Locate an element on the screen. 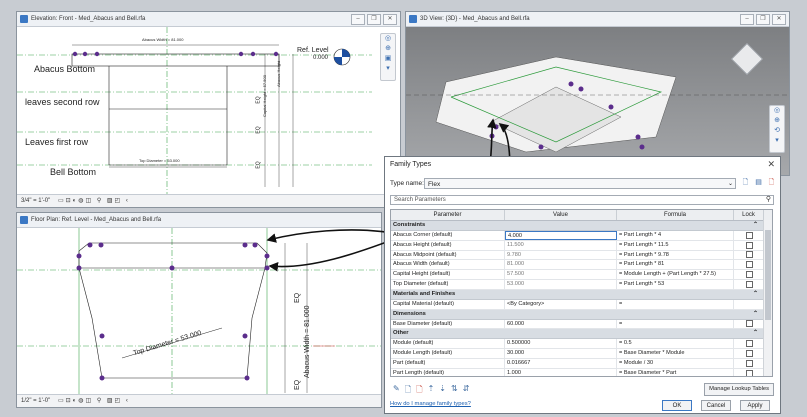 The height and width of the screenshot is (417, 807). view-scale: 1/2" = 1'-0" is located at coordinates (35, 401).